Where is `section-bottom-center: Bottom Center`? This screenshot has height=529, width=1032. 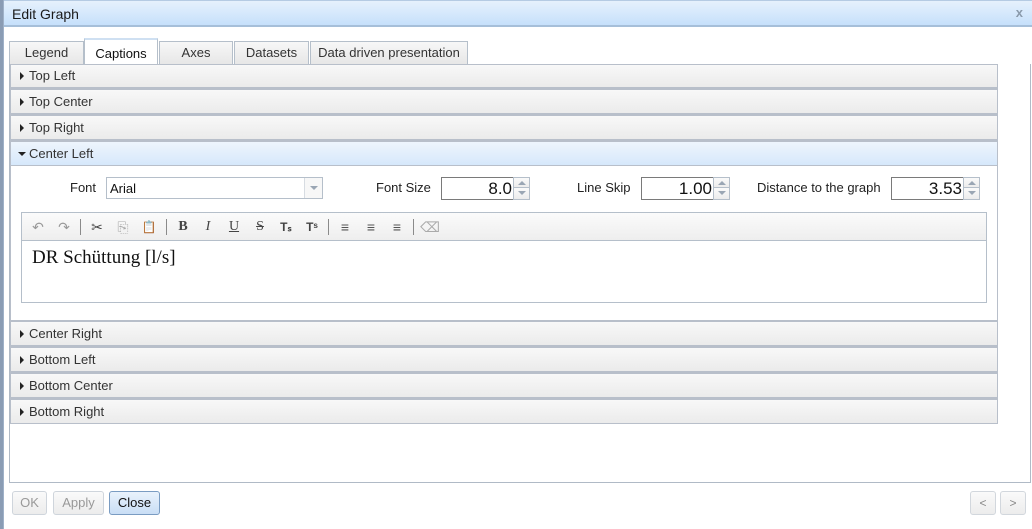
section-bottom-center: Bottom Center is located at coordinates (504, 385).